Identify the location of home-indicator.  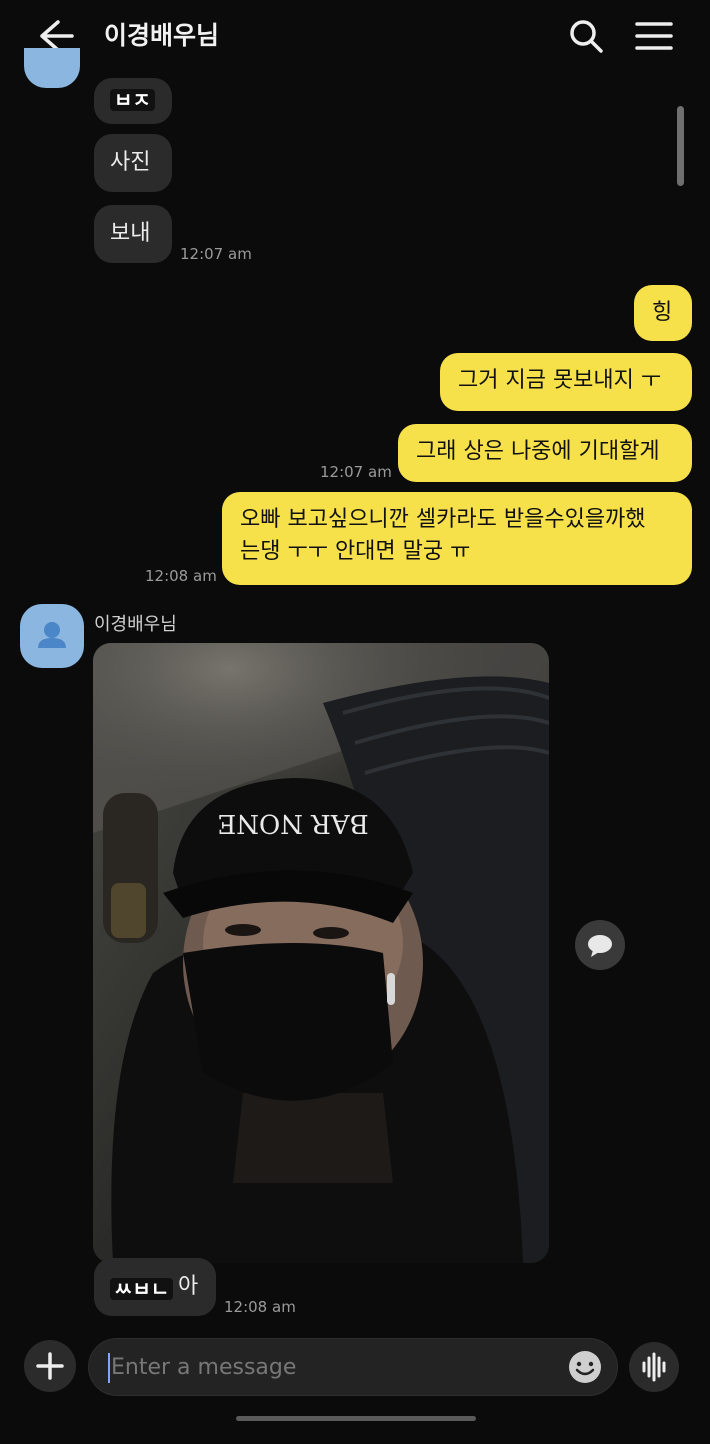
(356, 1418).